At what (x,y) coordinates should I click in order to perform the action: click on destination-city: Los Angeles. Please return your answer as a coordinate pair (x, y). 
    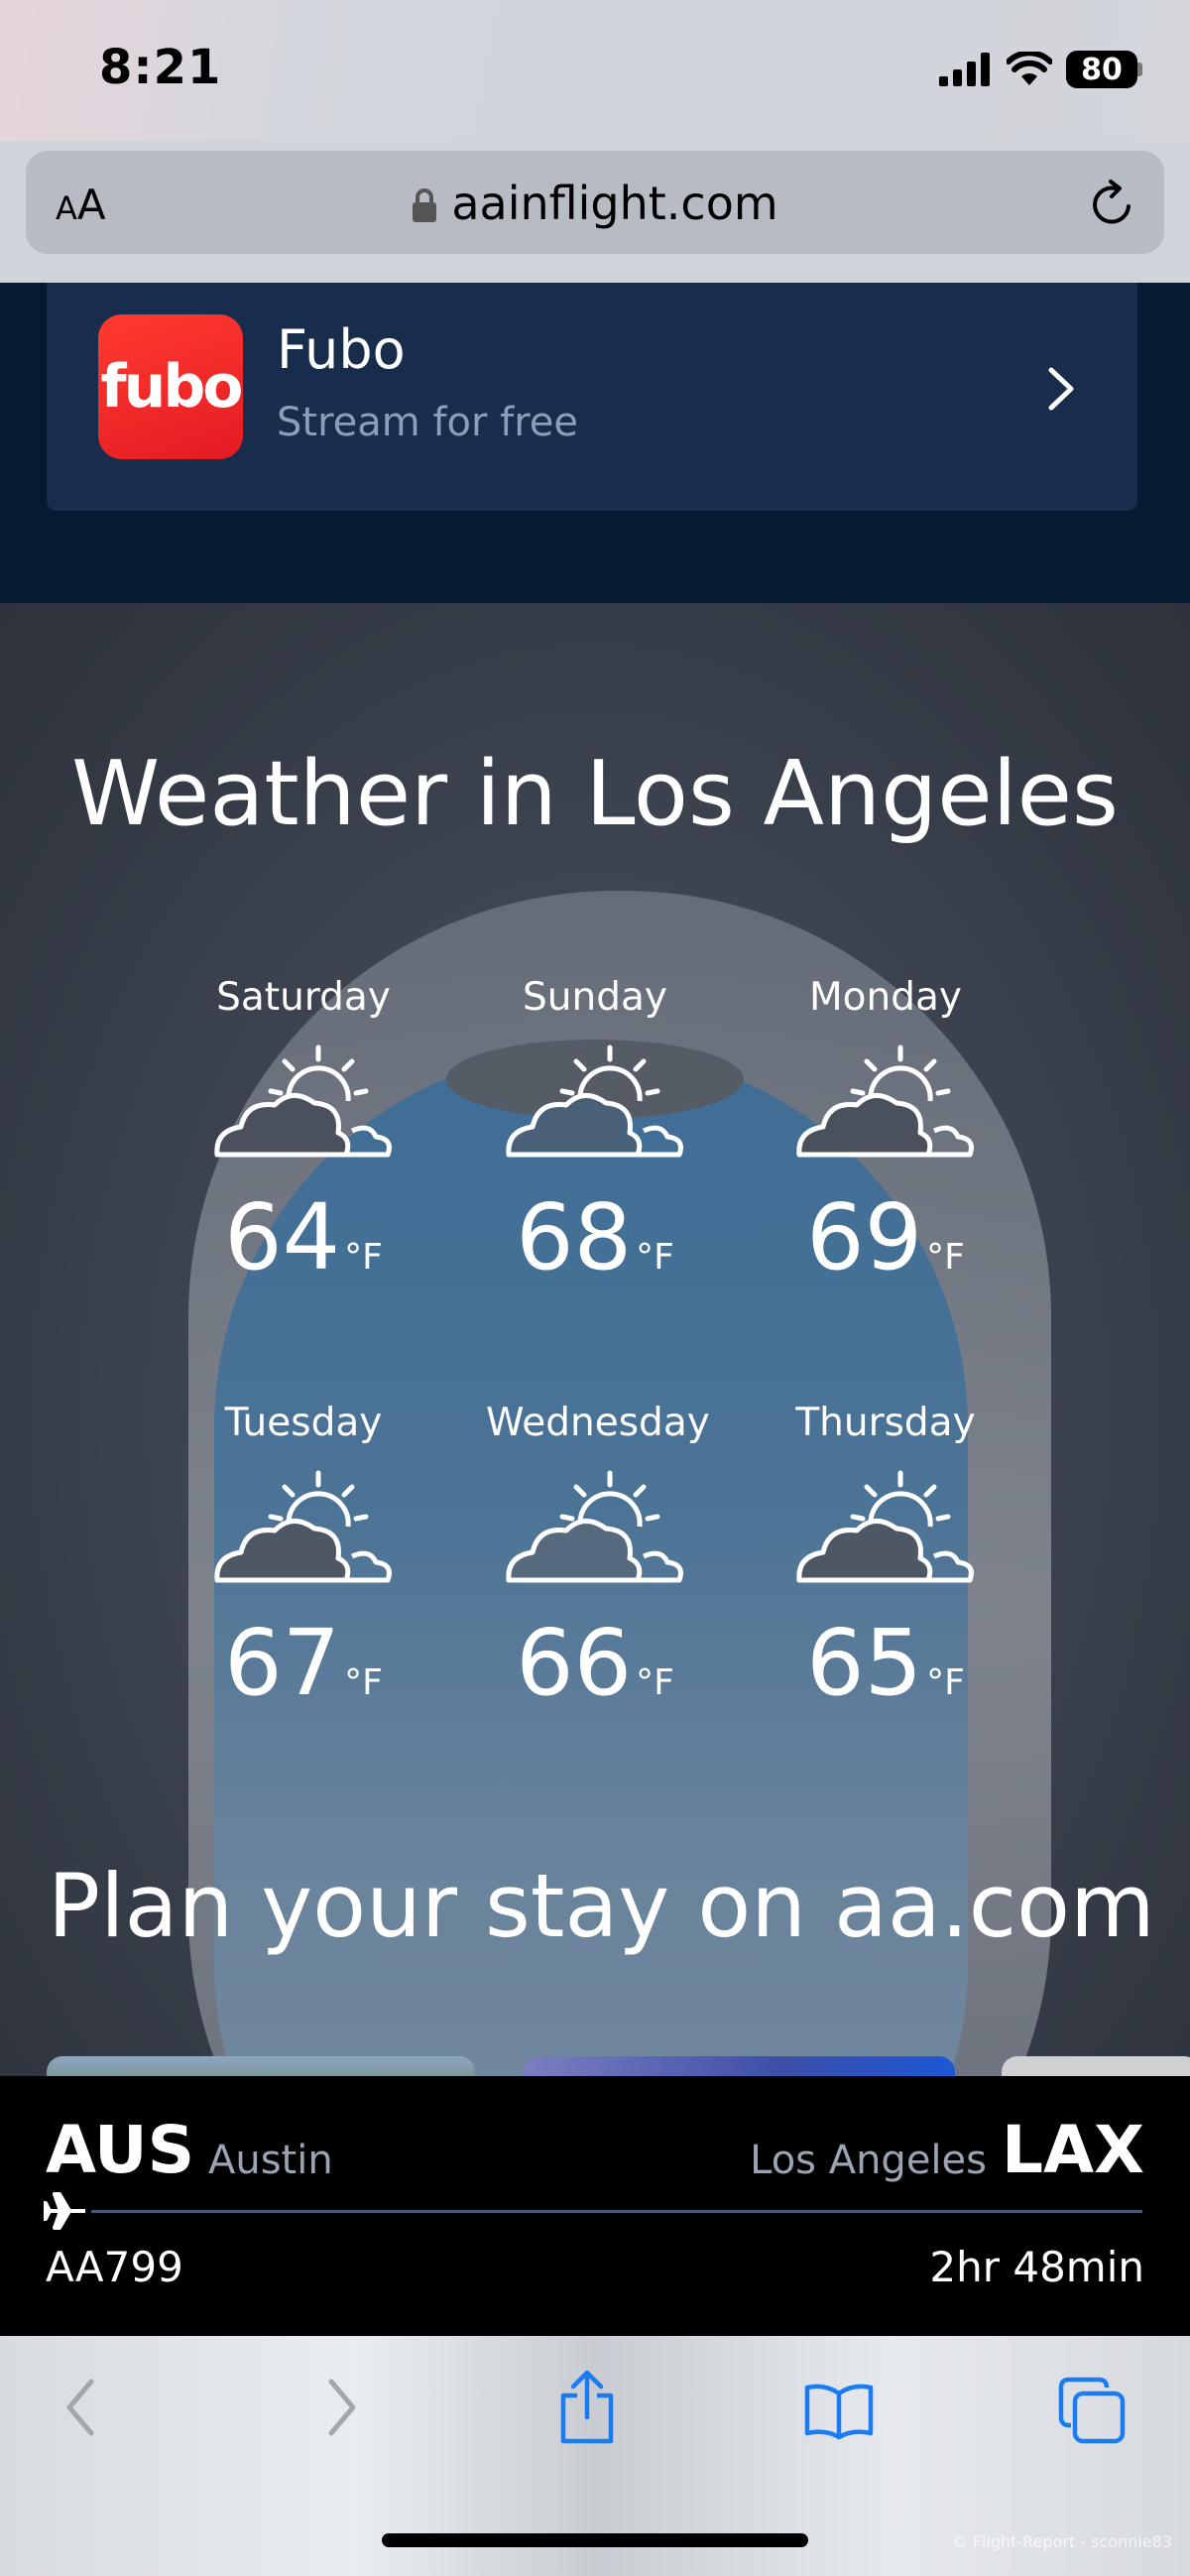
    Looking at the image, I should click on (868, 2160).